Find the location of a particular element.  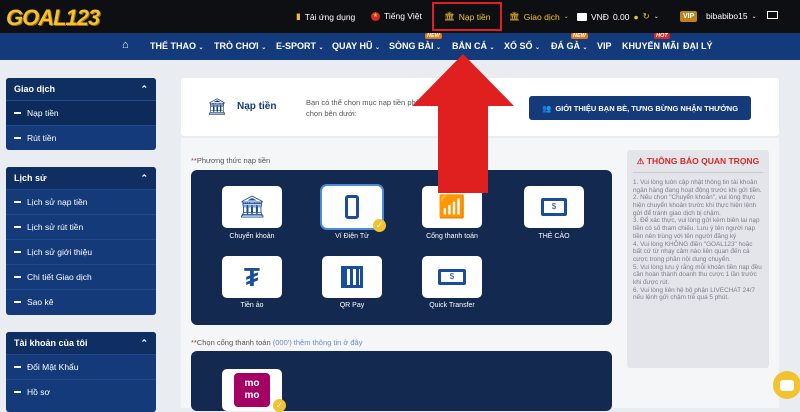

nav-item-fishing: BẮN CÁ ⌄ is located at coordinates (473, 46).